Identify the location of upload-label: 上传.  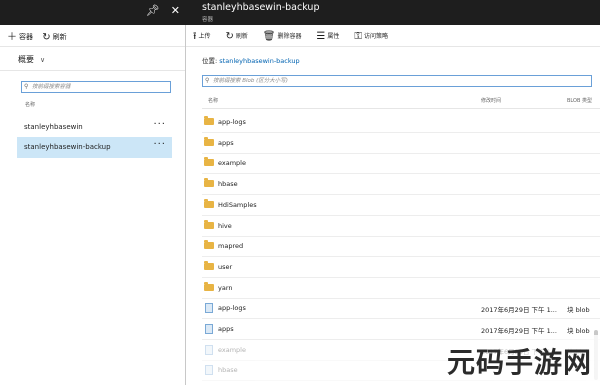
(204, 36).